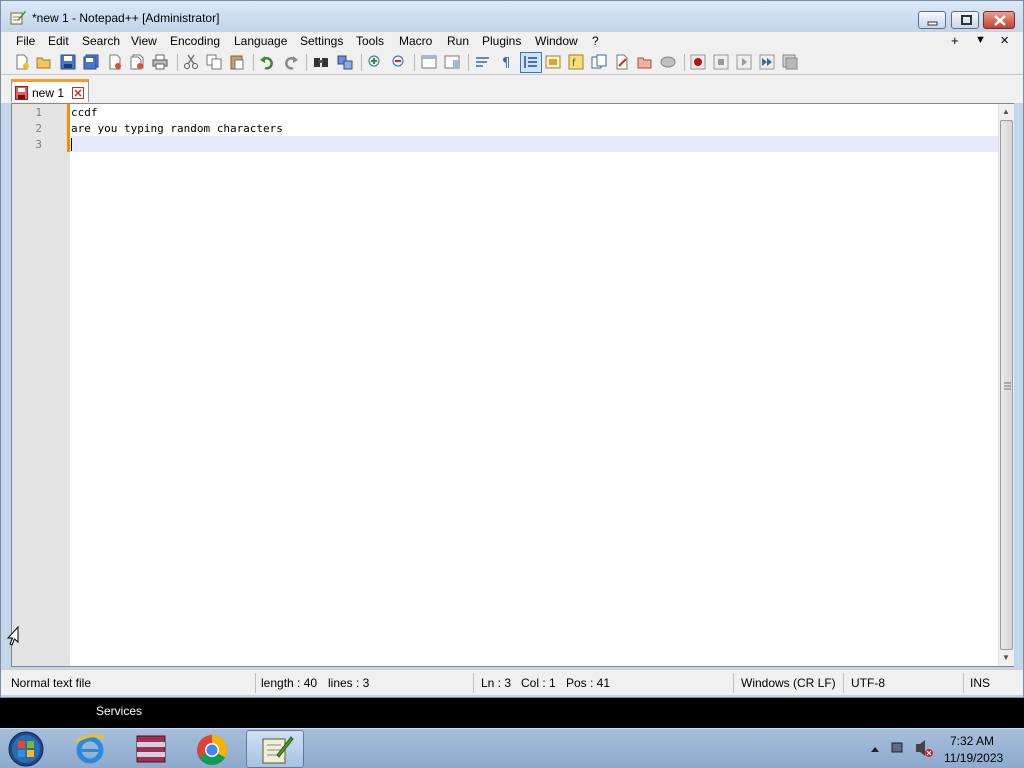 This screenshot has width=1024, height=768. What do you see at coordinates (868, 683) in the screenshot?
I see `status-encoding: UTF-8` at bounding box center [868, 683].